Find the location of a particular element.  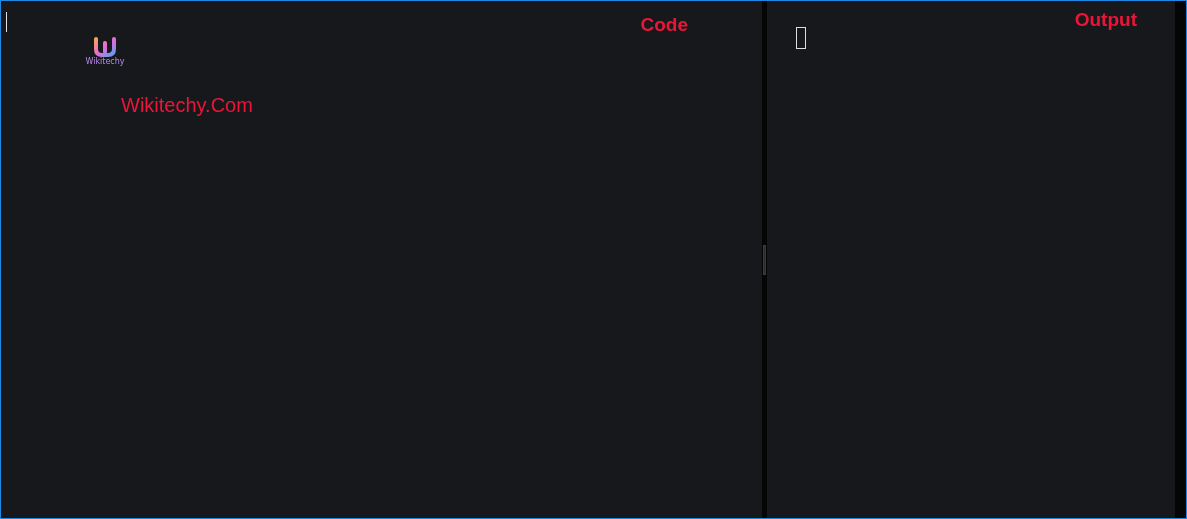

logo-text: Wikitechy is located at coordinates (105, 61).